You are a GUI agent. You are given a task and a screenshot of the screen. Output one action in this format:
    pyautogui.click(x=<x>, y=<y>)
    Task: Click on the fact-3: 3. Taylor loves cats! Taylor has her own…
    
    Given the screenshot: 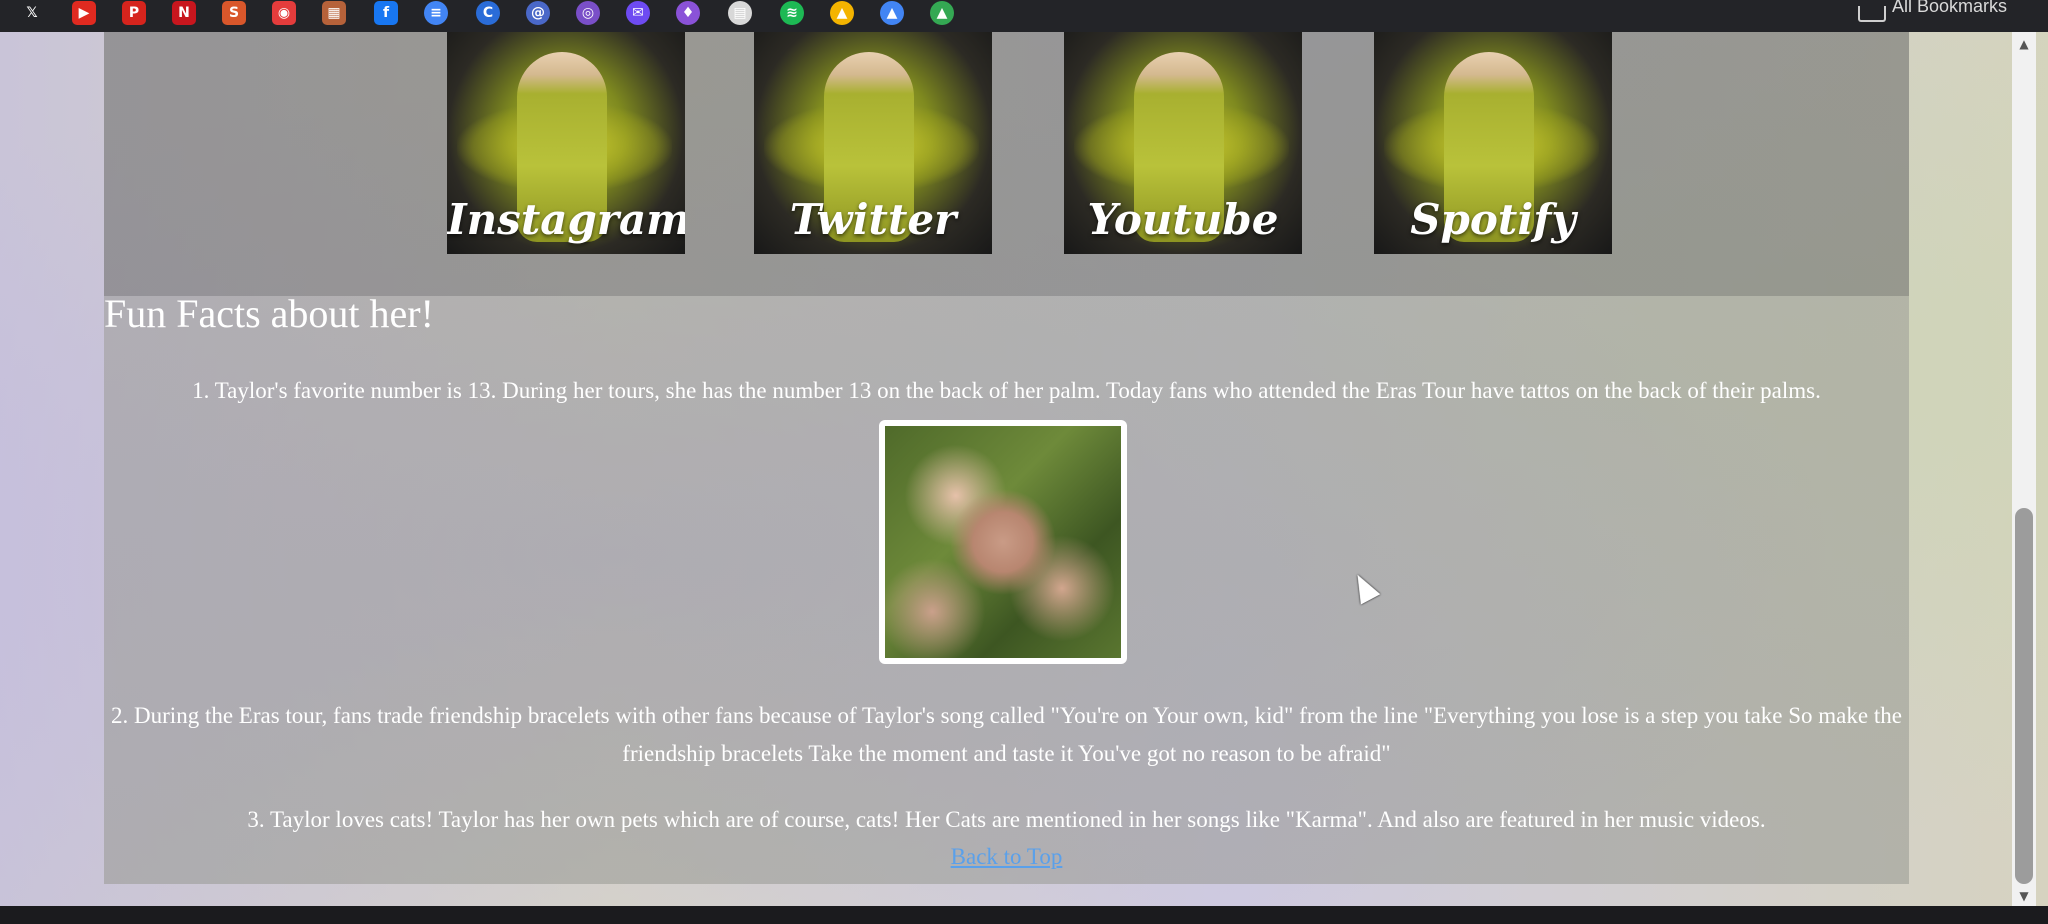 What is the action you would take?
    pyautogui.click(x=1006, y=819)
    